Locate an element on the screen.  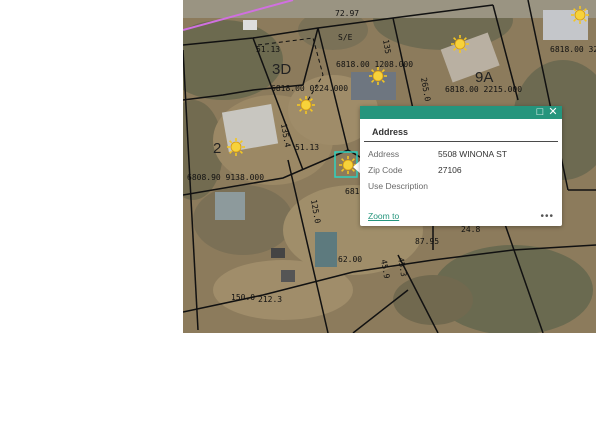
dimension-label: 62.00 is located at coordinates (350, 259).